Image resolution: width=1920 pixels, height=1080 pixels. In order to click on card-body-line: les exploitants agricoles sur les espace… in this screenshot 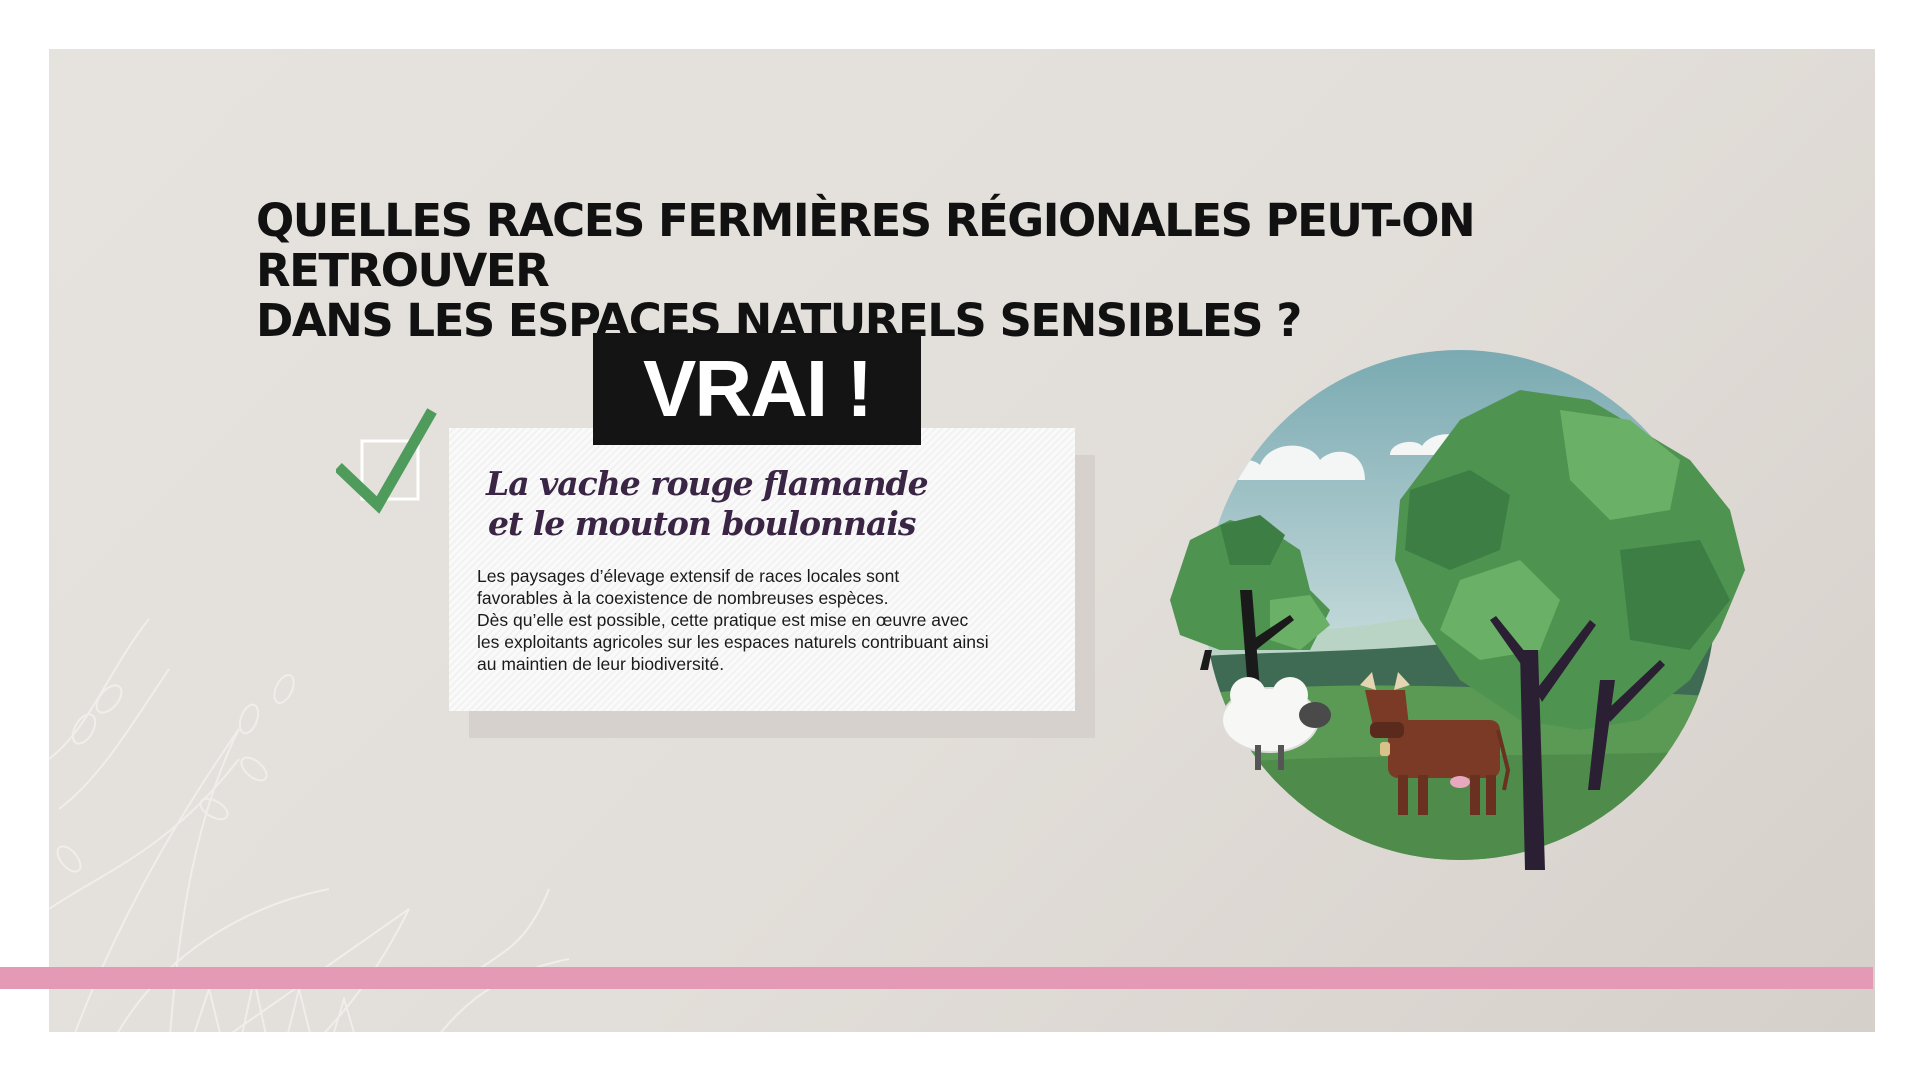, I will do `click(733, 642)`.